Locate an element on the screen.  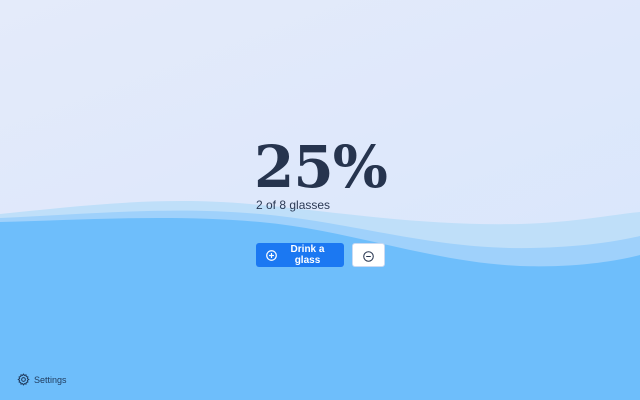
drink-glass-label: Drink a glass is located at coordinates (307, 255).